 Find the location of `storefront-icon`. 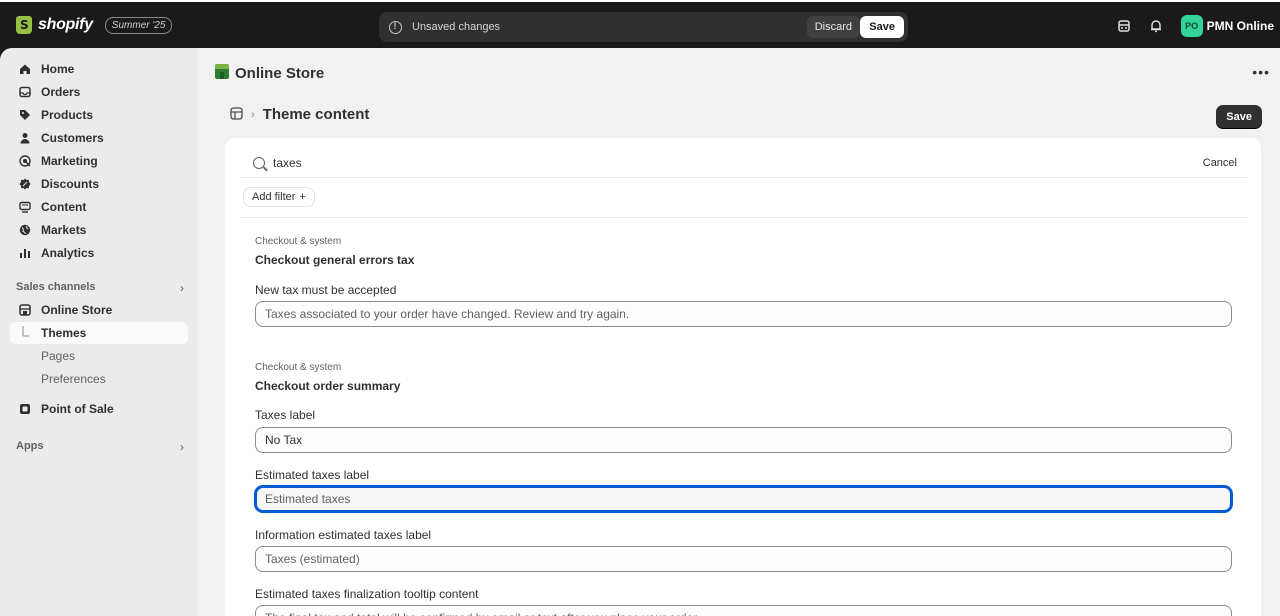

storefront-icon is located at coordinates (25, 310).